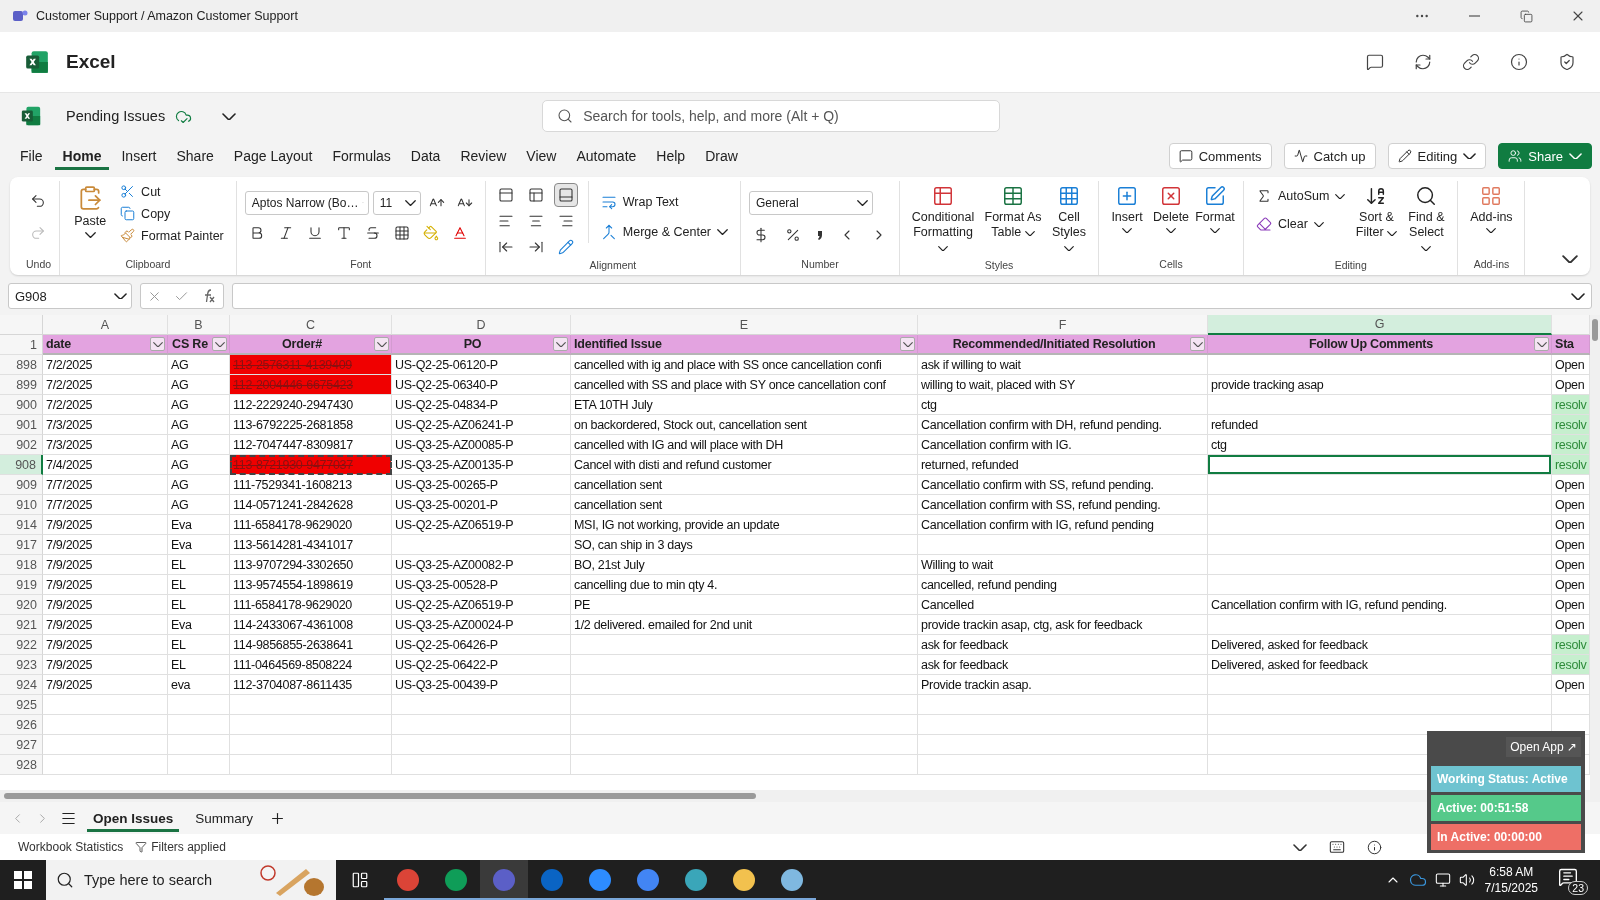 The height and width of the screenshot is (900, 1600). What do you see at coordinates (172, 213) in the screenshot?
I see `clipboard-button: Copy` at bounding box center [172, 213].